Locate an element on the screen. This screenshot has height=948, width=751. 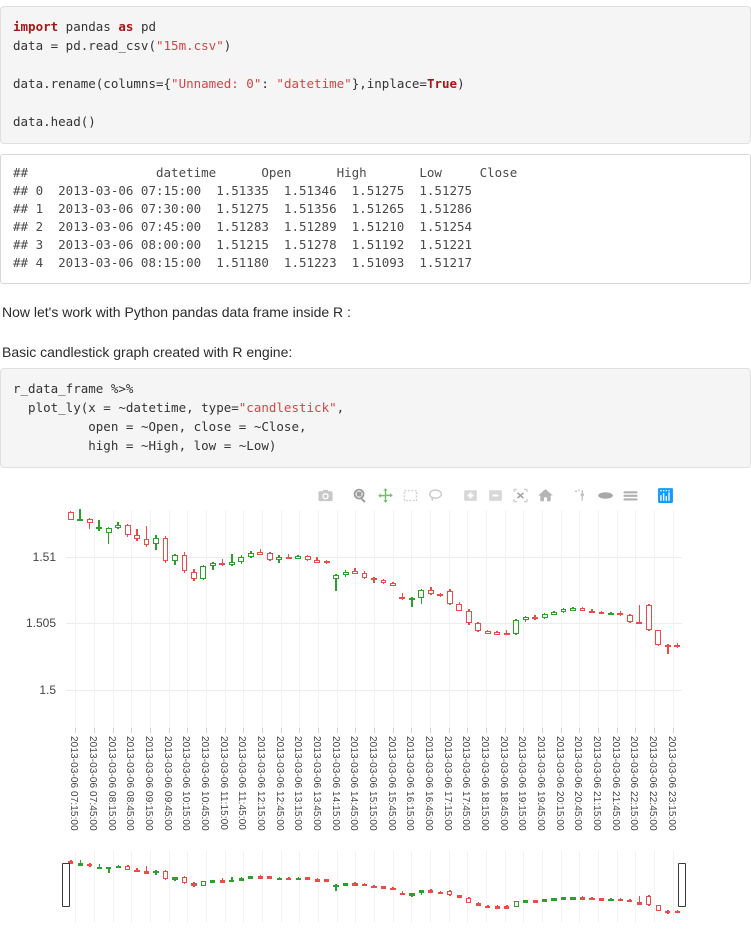
lasso-select-icon is located at coordinates (435, 495).